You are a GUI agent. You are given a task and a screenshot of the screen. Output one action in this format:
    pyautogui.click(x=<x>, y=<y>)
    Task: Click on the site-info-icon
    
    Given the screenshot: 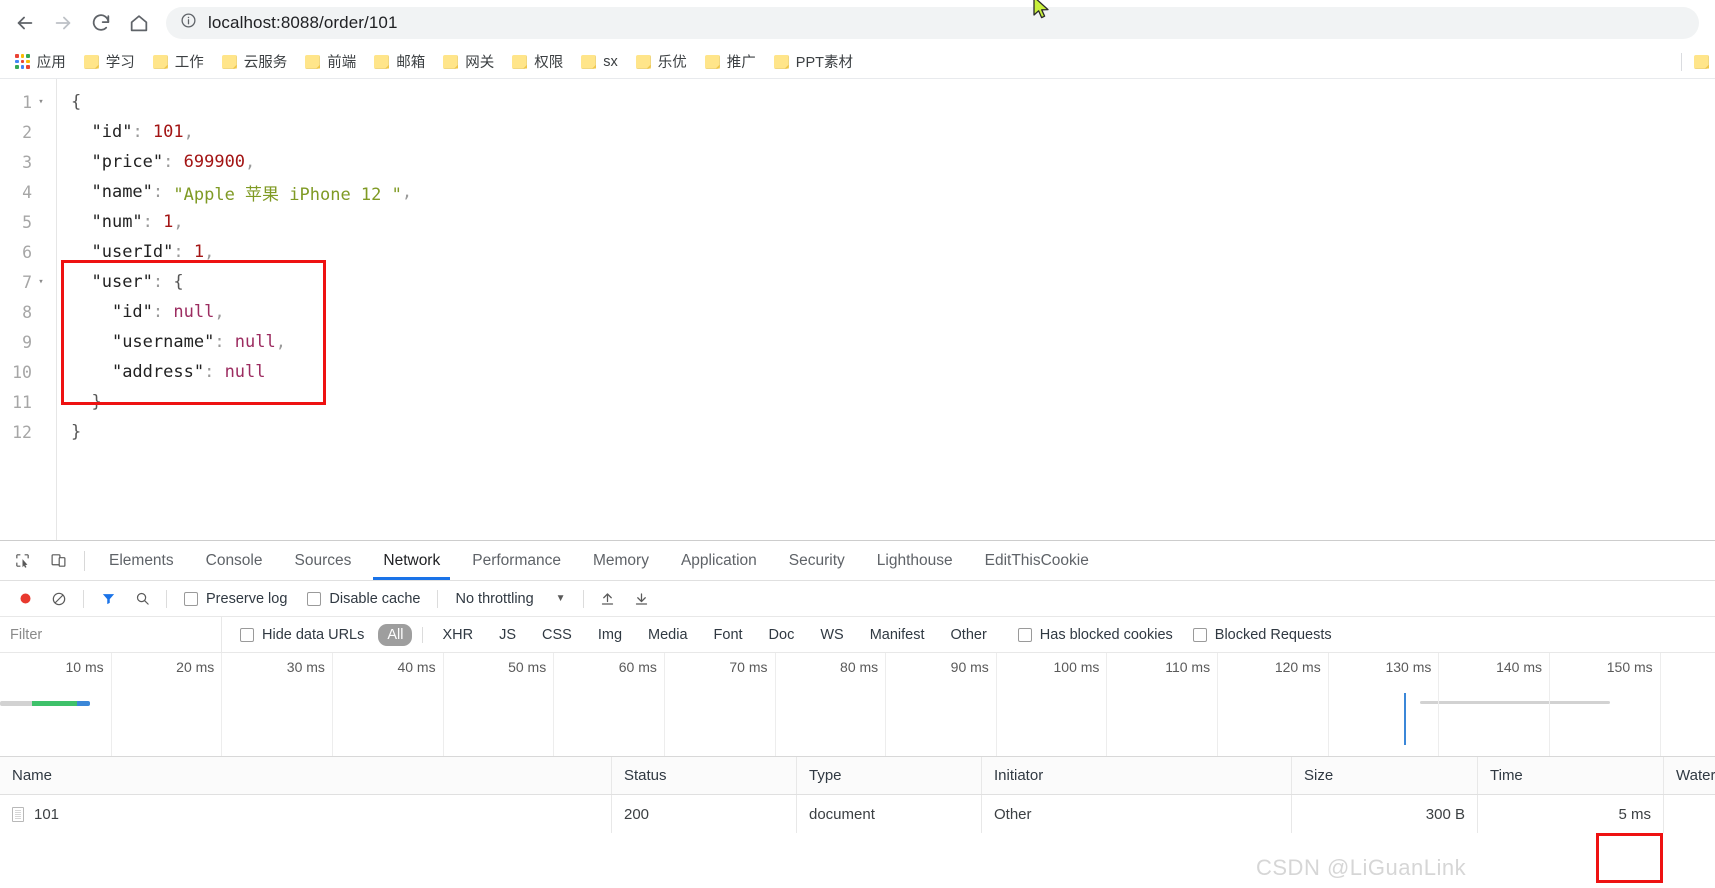 What is the action you would take?
    pyautogui.click(x=189, y=23)
    